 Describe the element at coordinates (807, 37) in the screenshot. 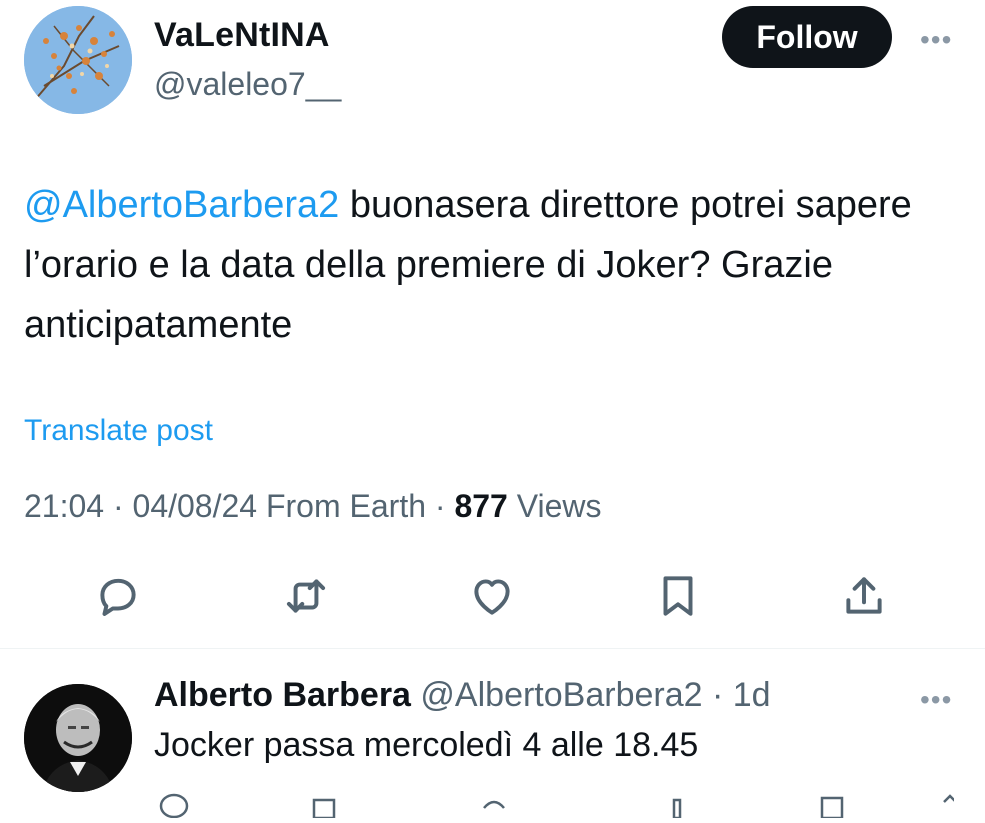

I see `follow-button: Follow` at that location.